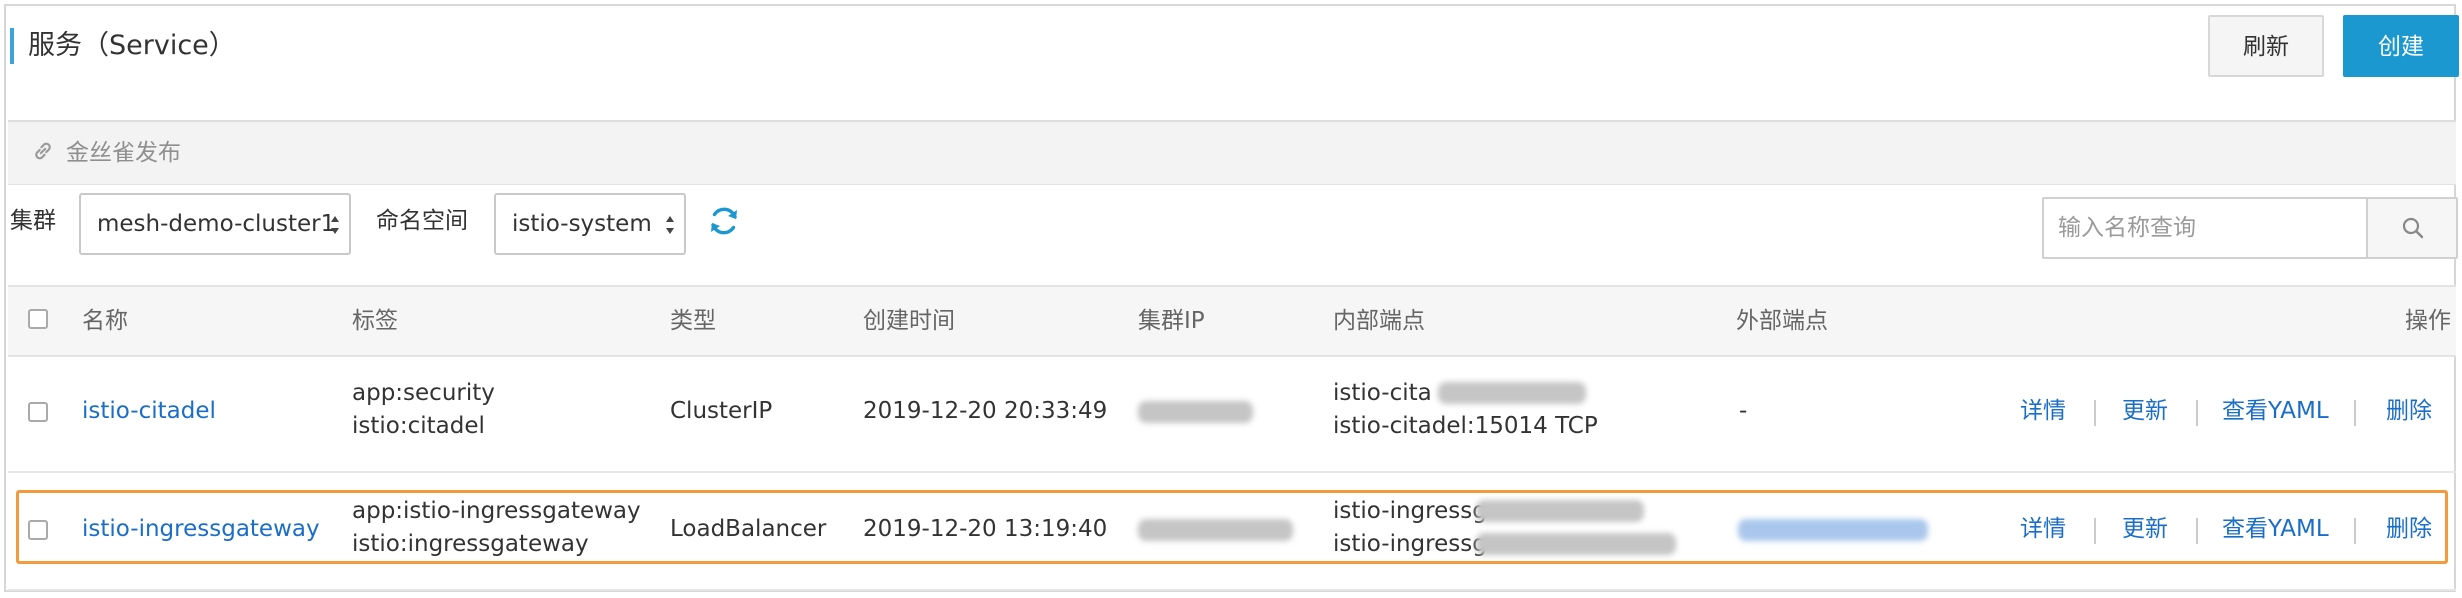 The height and width of the screenshot is (598, 2462). Describe the element at coordinates (38, 319) in the screenshot. I see `select-all-checkbox` at that location.